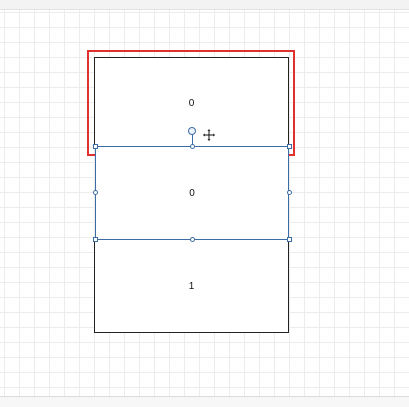 Image resolution: width=409 pixels, height=407 pixels. I want to click on cell-bottom-label: 1, so click(191, 286).